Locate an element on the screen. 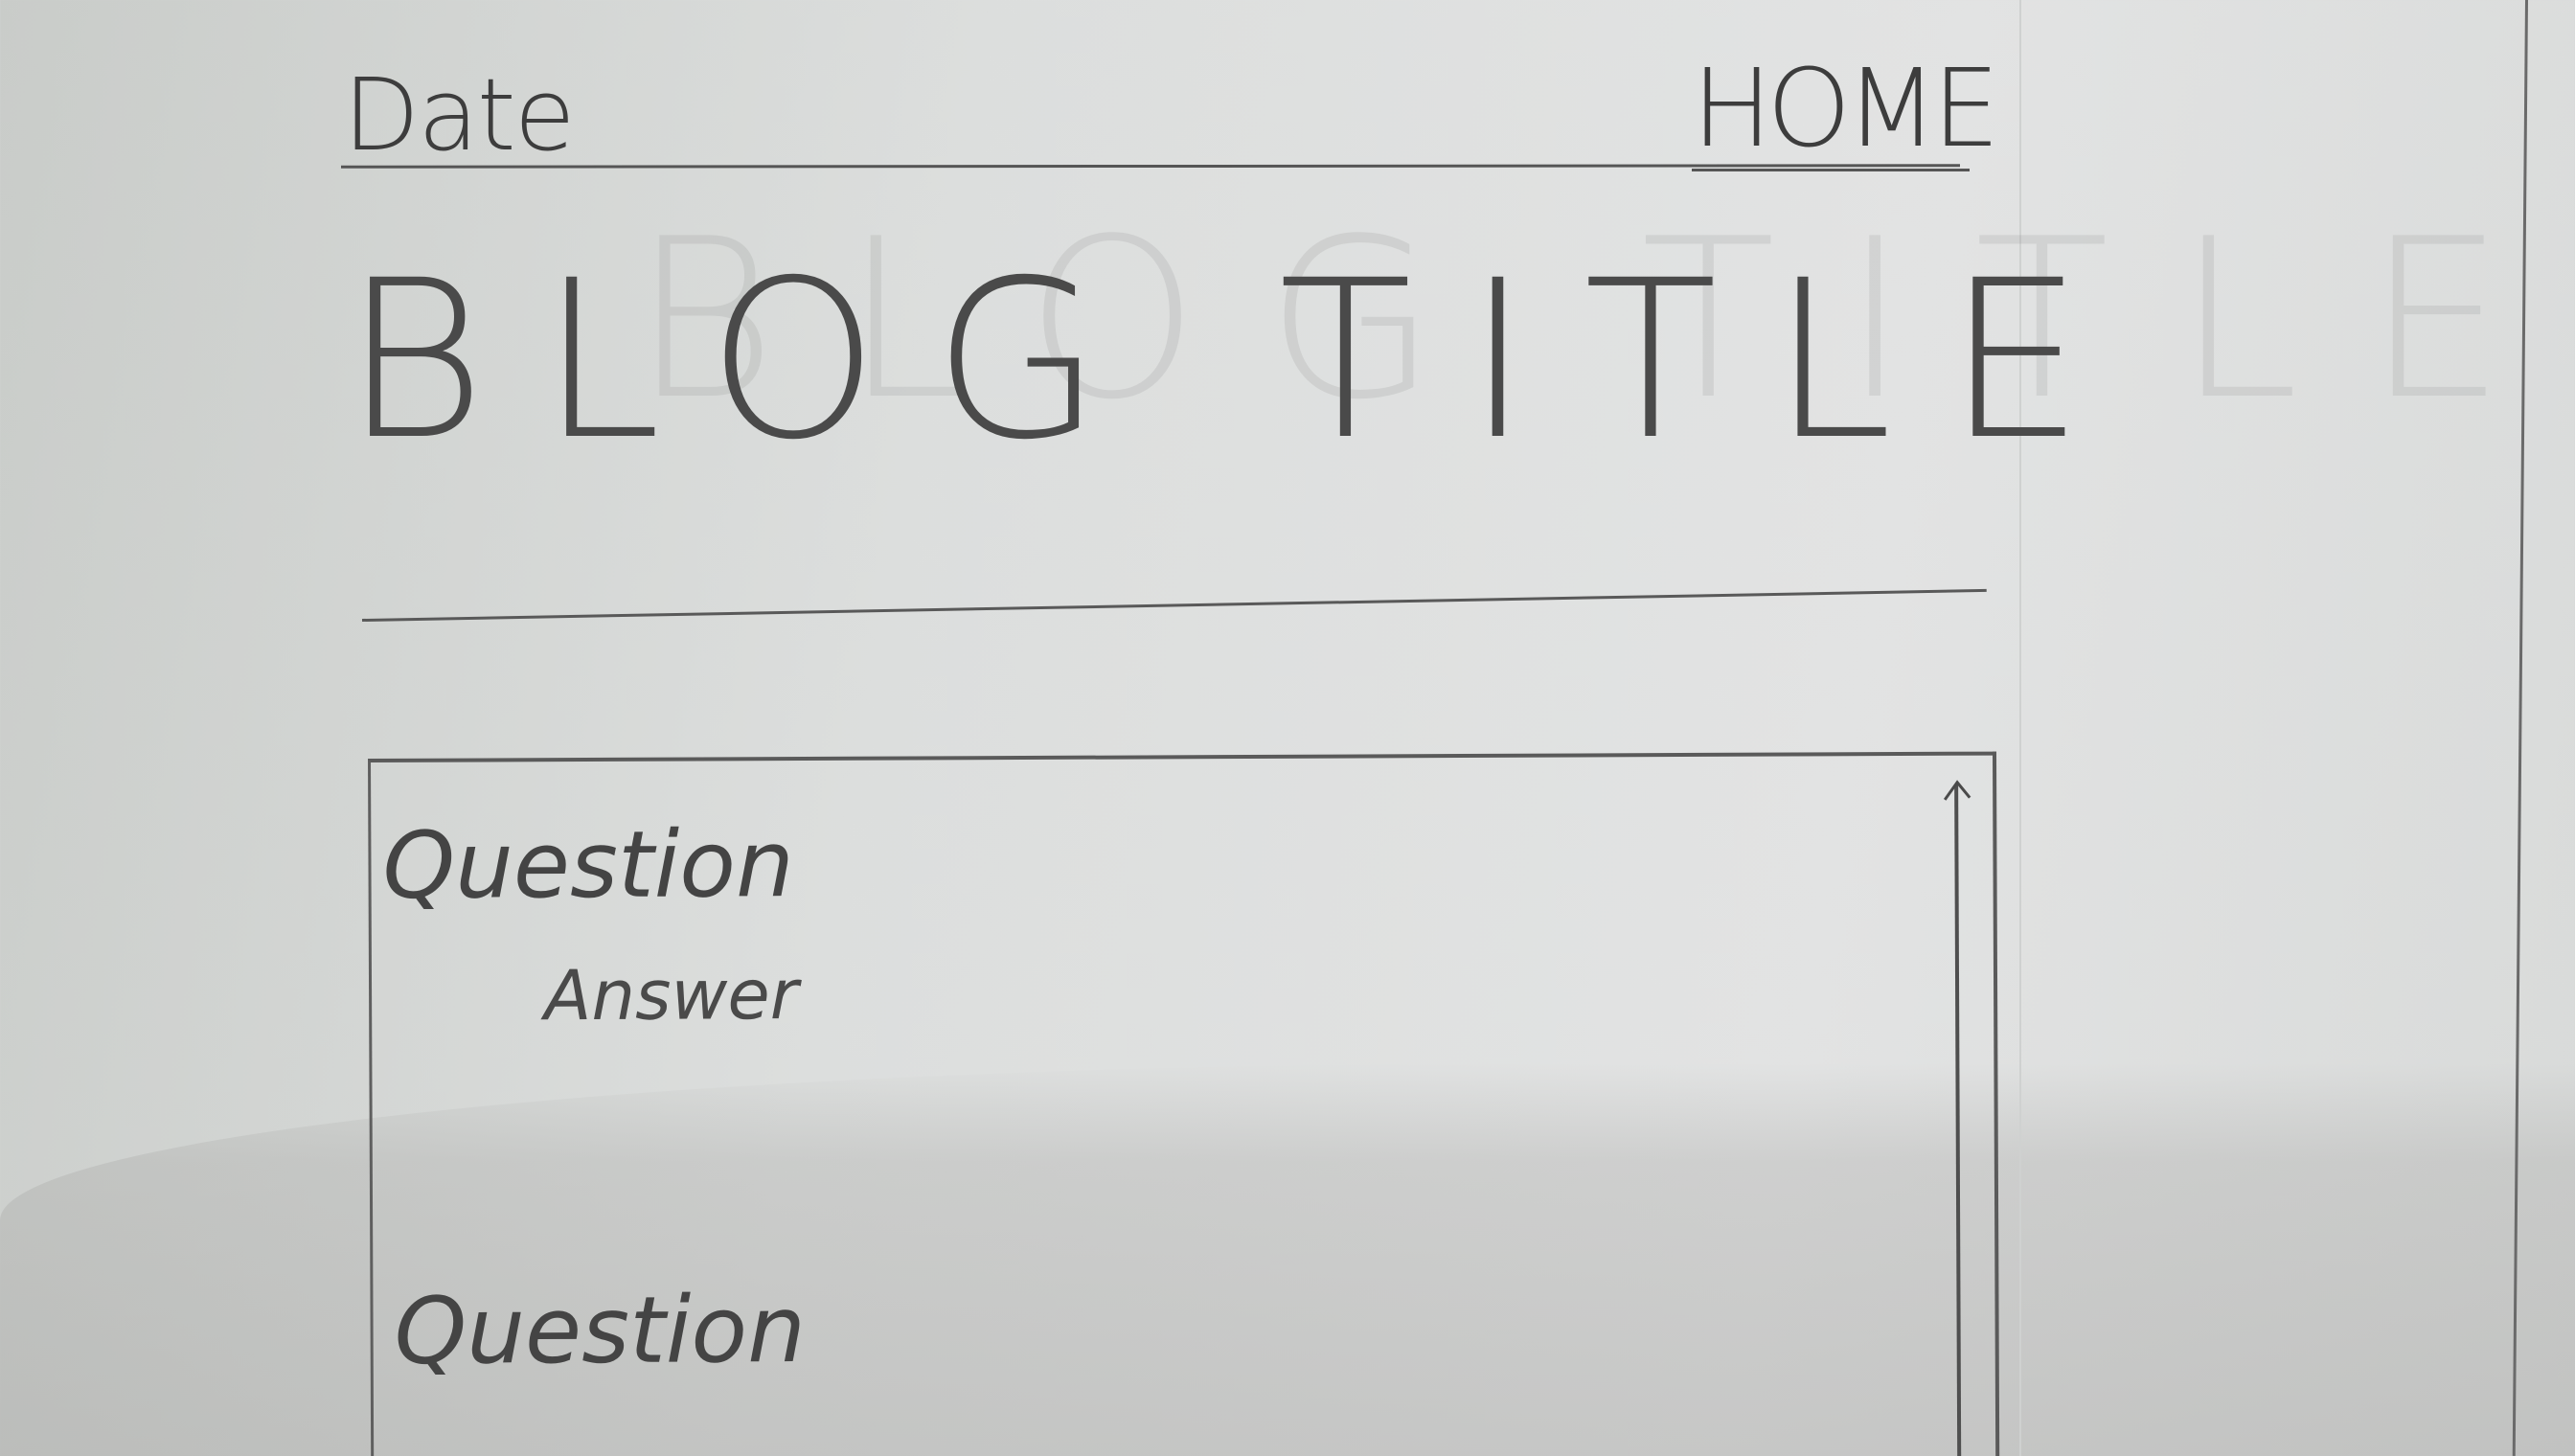  title-divider is located at coordinates (1174, 605).